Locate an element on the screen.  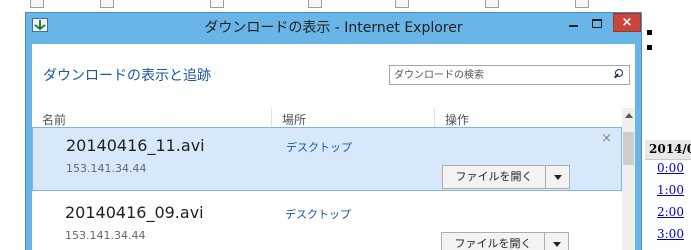
search-icon is located at coordinates (618, 73).